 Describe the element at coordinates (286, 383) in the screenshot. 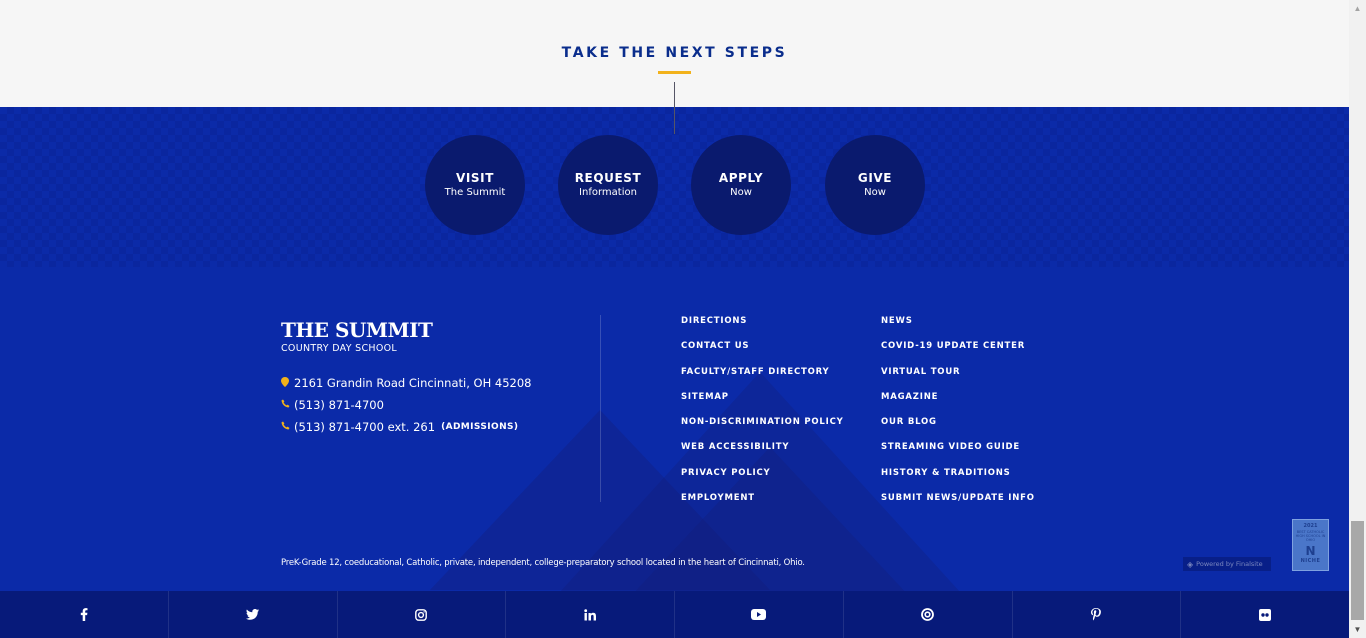

I see `map-pin-icon` at that location.